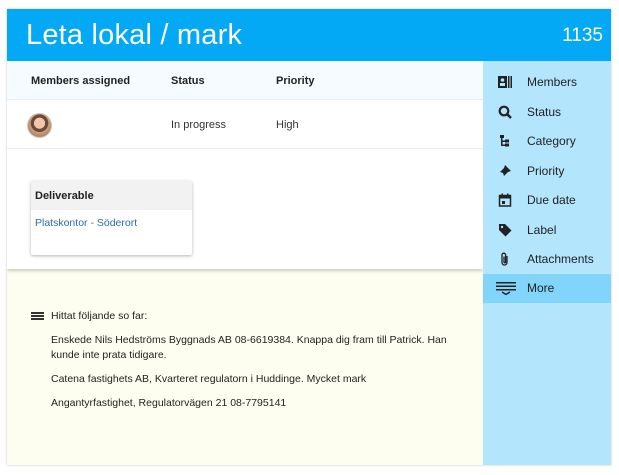 The height and width of the screenshot is (475, 619). What do you see at coordinates (188, 81) in the screenshot?
I see `status-column-header: Status` at bounding box center [188, 81].